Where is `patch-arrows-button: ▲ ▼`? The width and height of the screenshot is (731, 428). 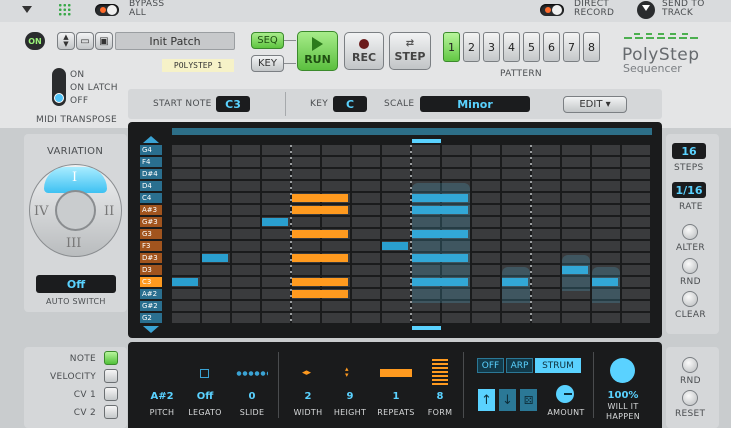 patch-arrows-button: ▲ ▼ is located at coordinates (66, 41).